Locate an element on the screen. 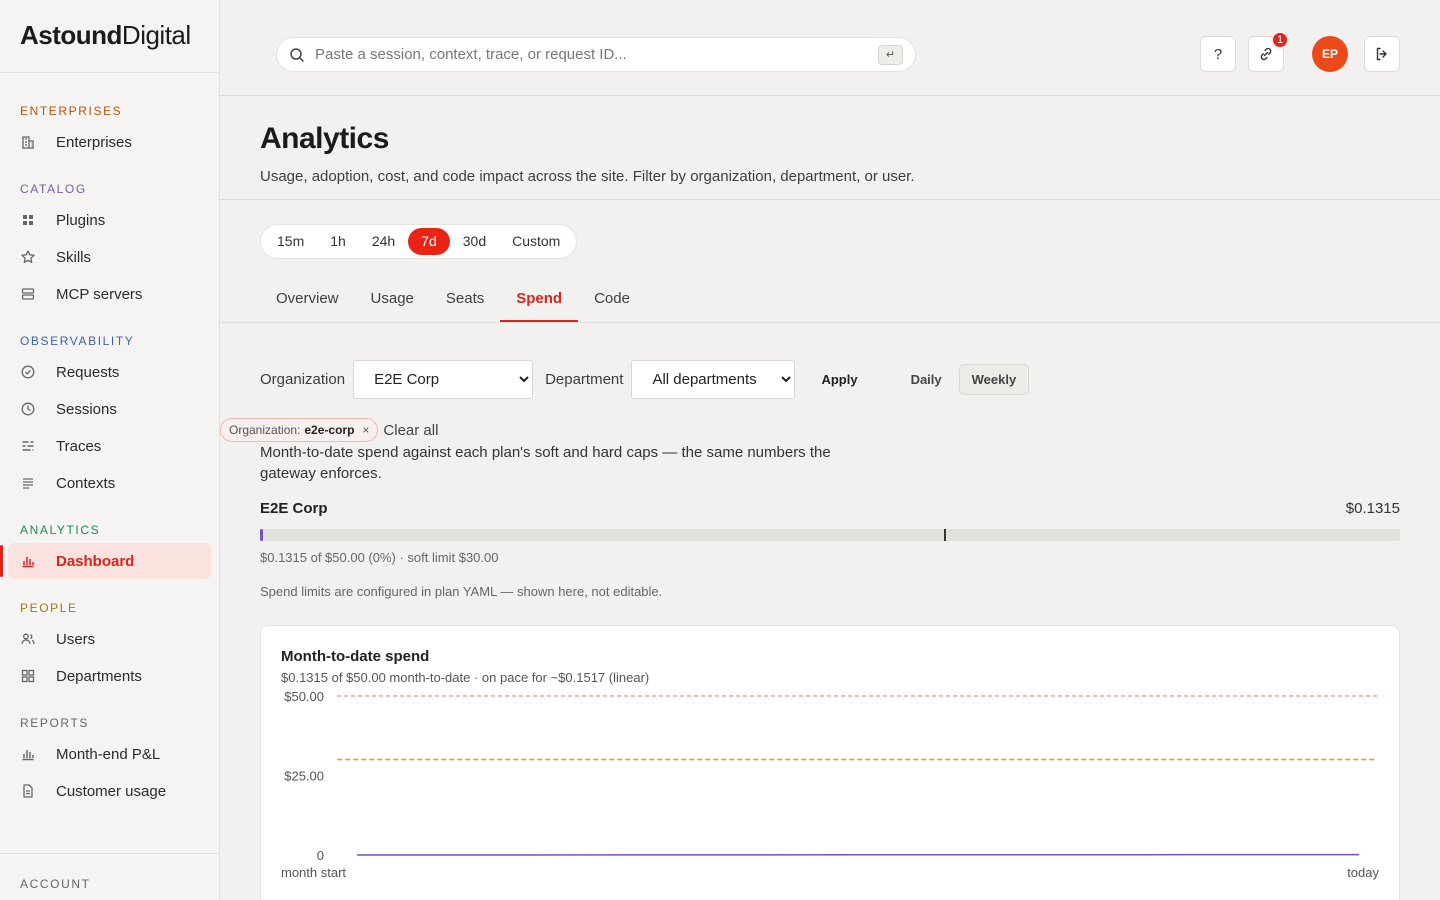 The image size is (1440, 900). sidebar-item-label: Departments is located at coordinates (99, 676).